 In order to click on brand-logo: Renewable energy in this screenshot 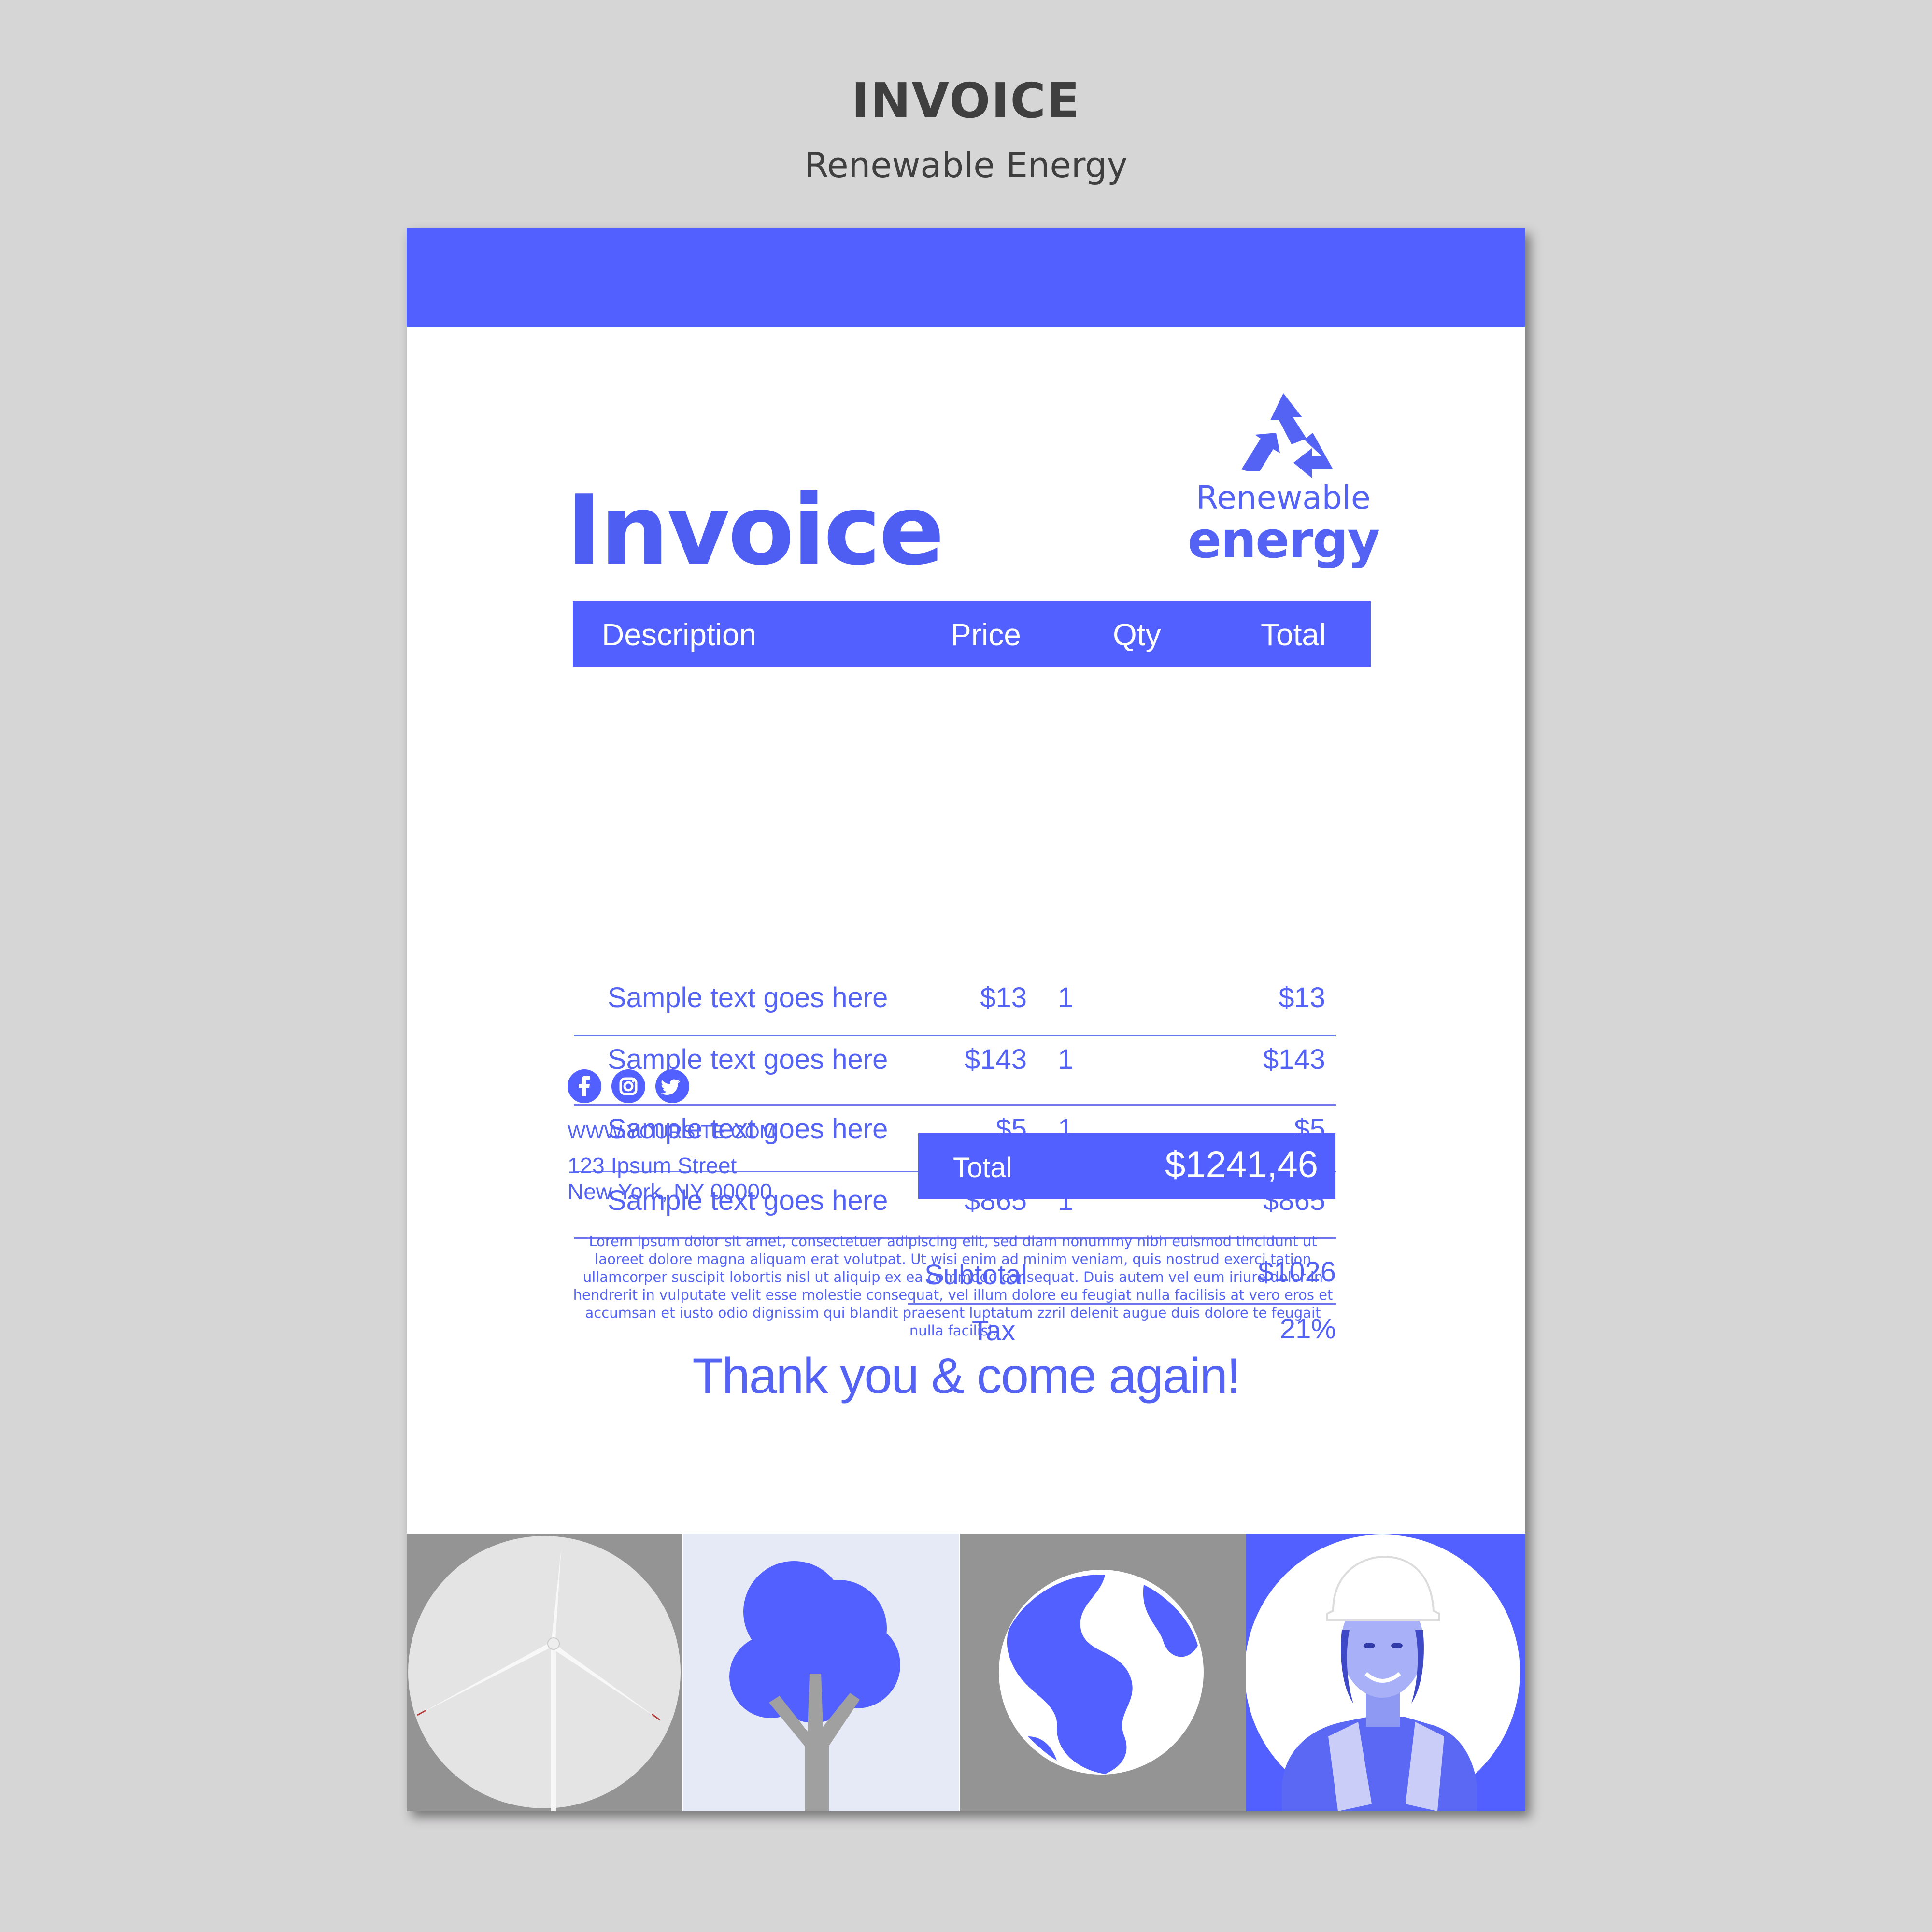, I will do `click(1283, 480)`.